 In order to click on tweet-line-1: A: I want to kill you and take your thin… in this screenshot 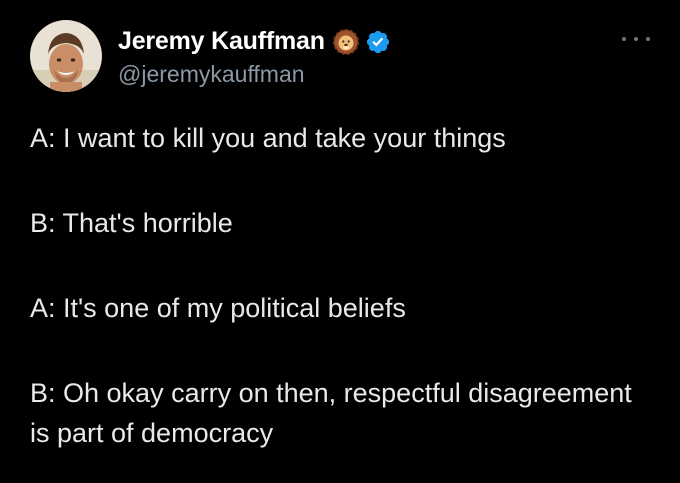, I will do `click(268, 138)`.